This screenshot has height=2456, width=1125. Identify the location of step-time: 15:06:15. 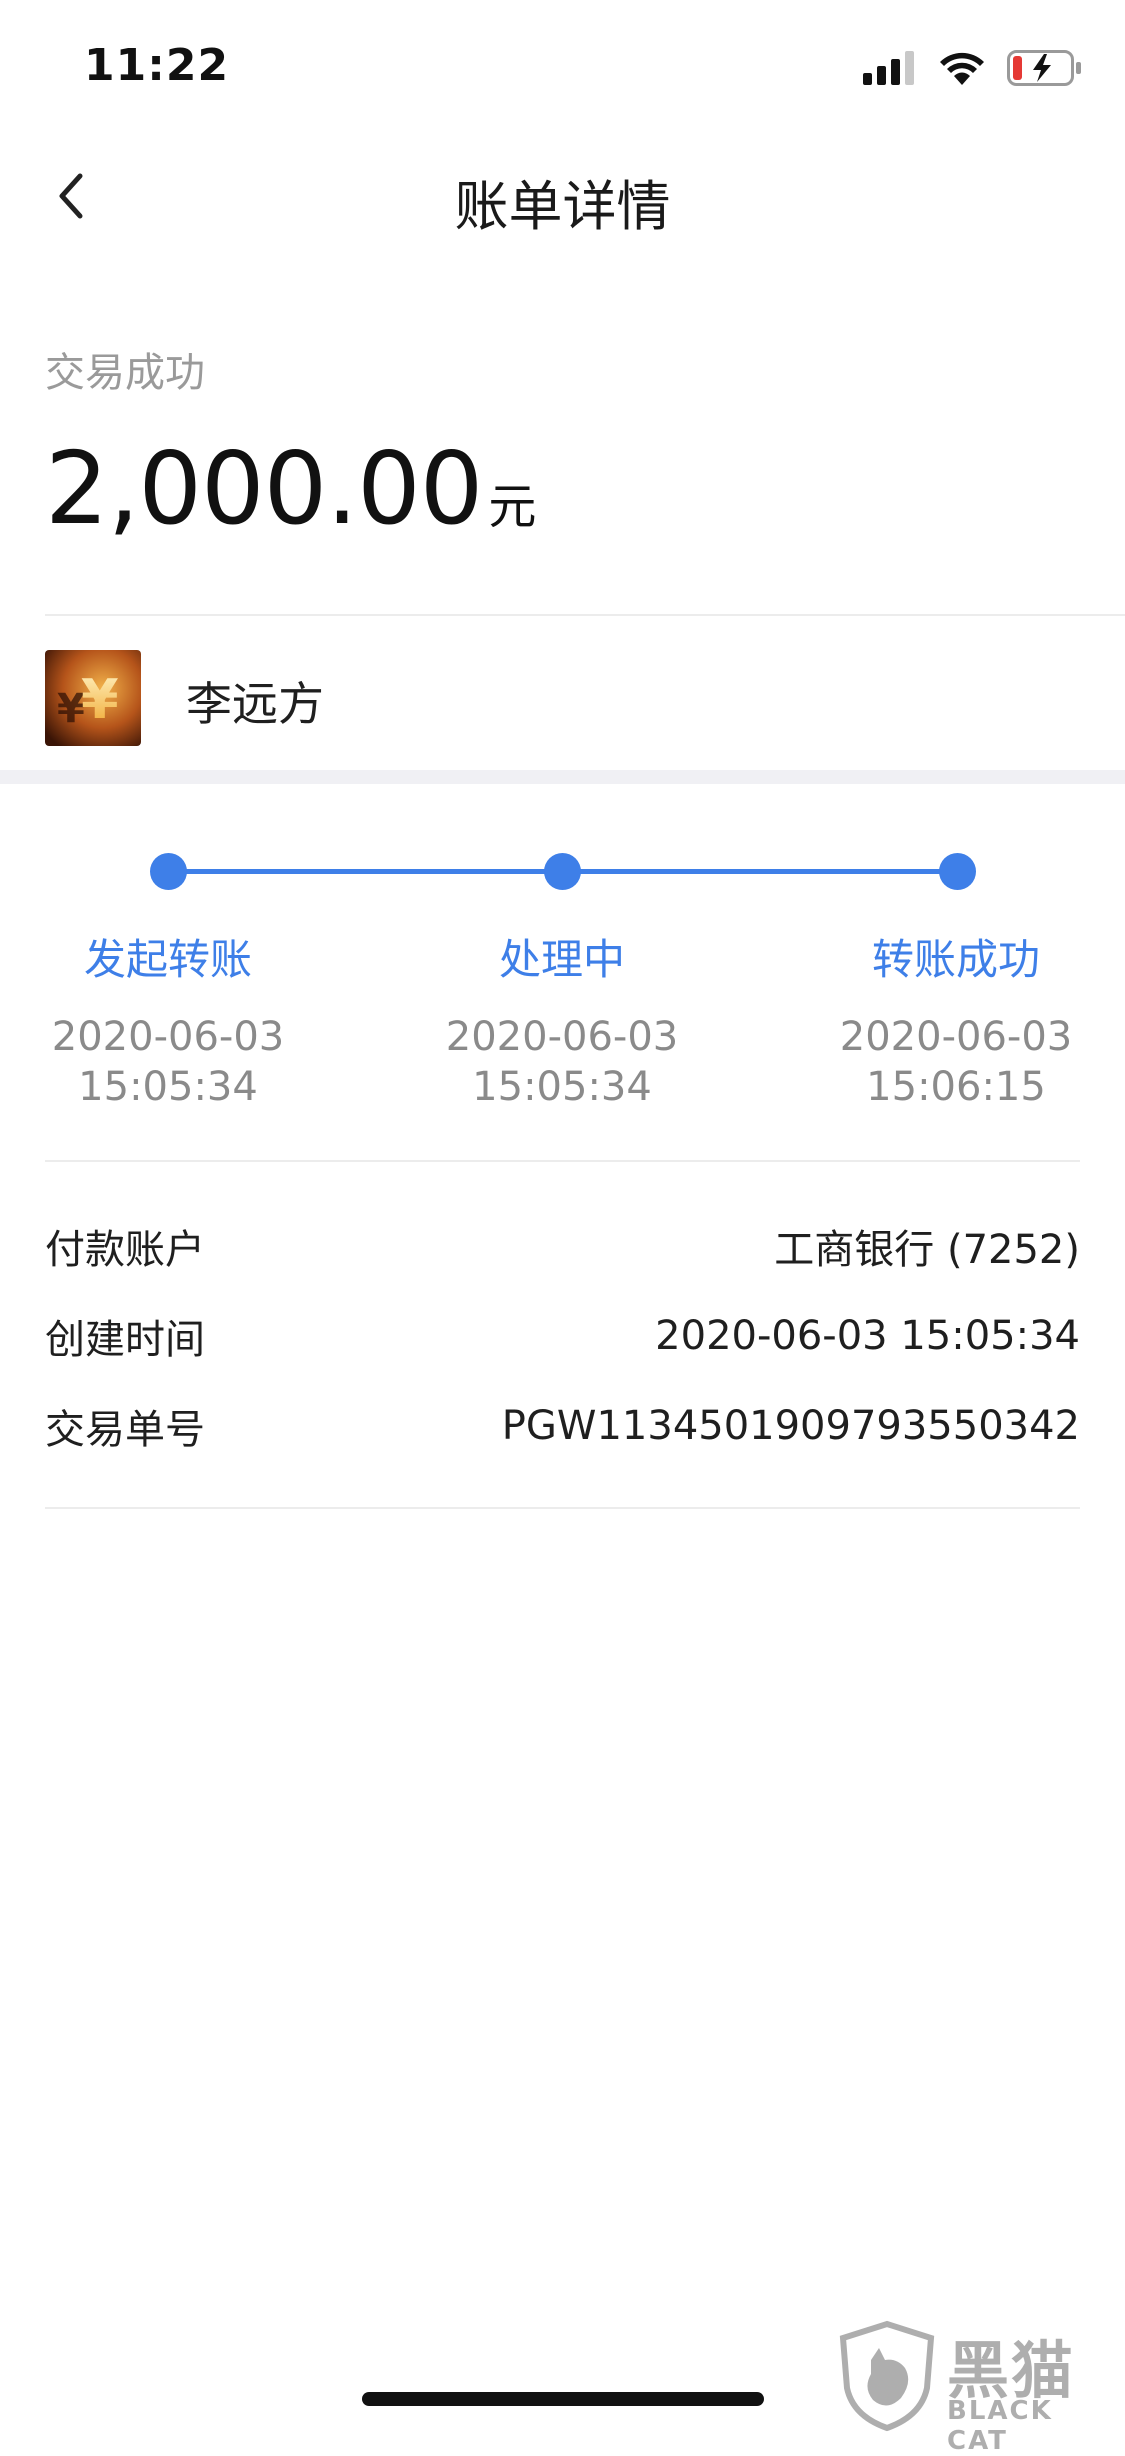
(956, 1087).